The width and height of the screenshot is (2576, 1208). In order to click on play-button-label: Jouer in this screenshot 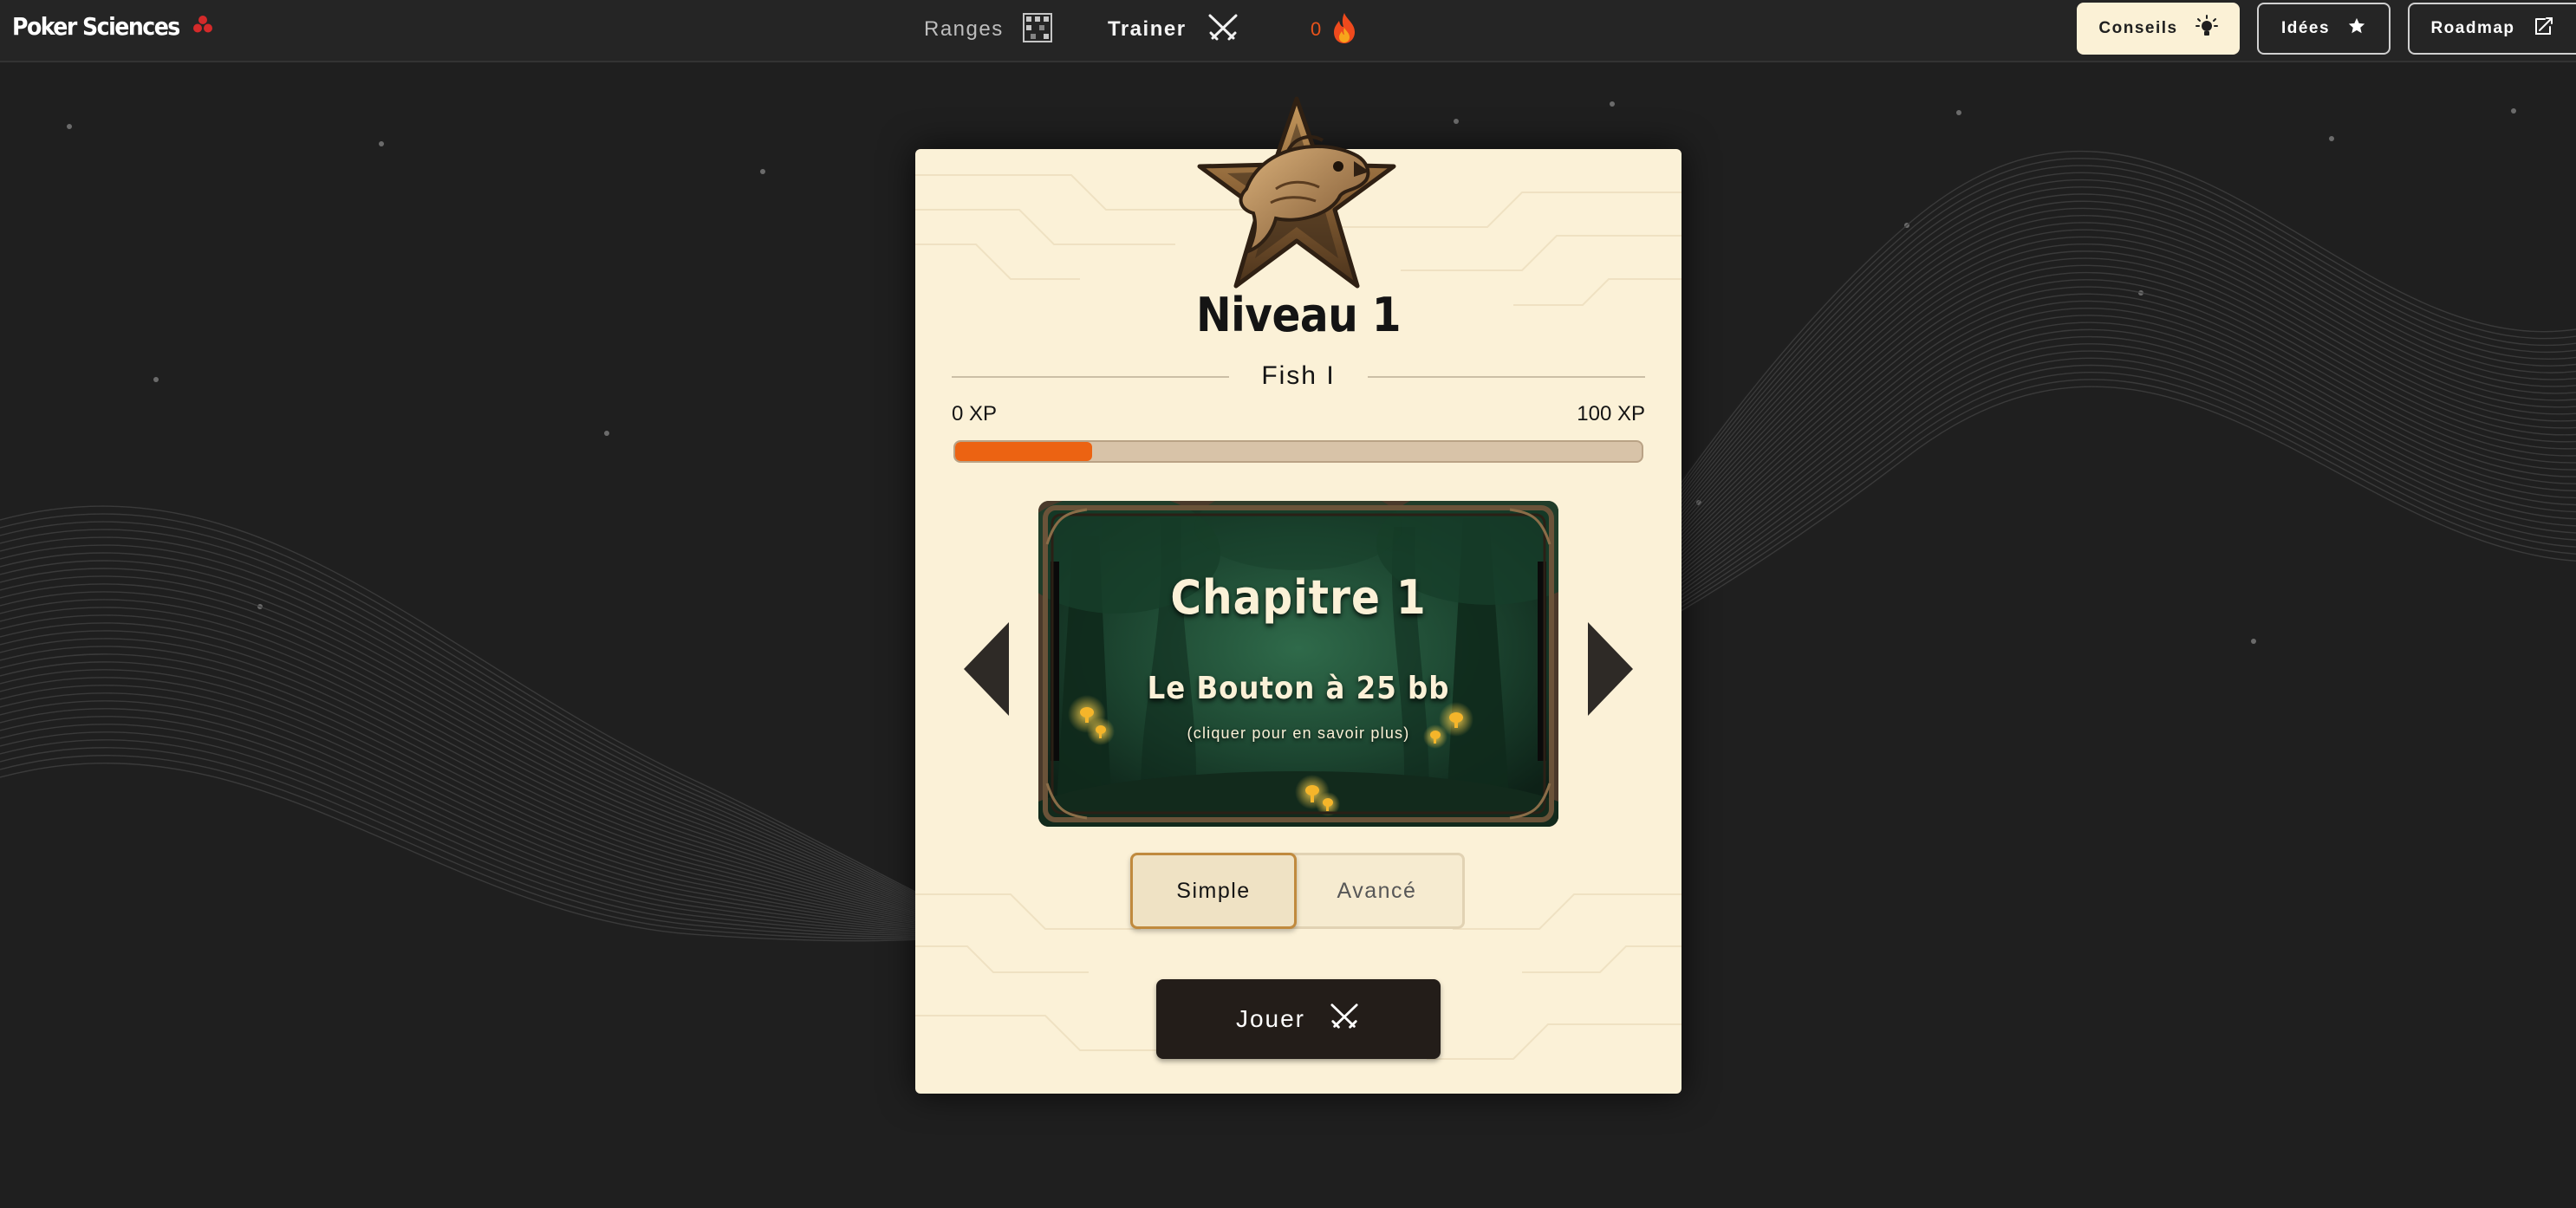, I will do `click(1270, 1018)`.